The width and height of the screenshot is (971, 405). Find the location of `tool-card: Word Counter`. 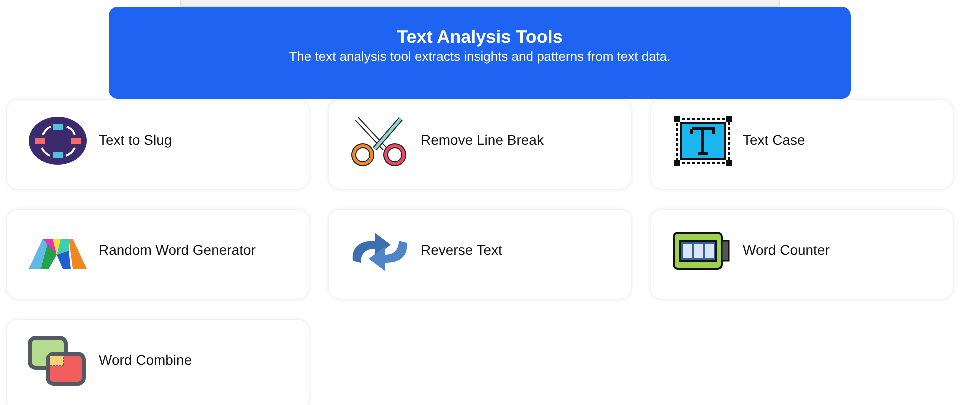

tool-card: Word Counter is located at coordinates (802, 254).